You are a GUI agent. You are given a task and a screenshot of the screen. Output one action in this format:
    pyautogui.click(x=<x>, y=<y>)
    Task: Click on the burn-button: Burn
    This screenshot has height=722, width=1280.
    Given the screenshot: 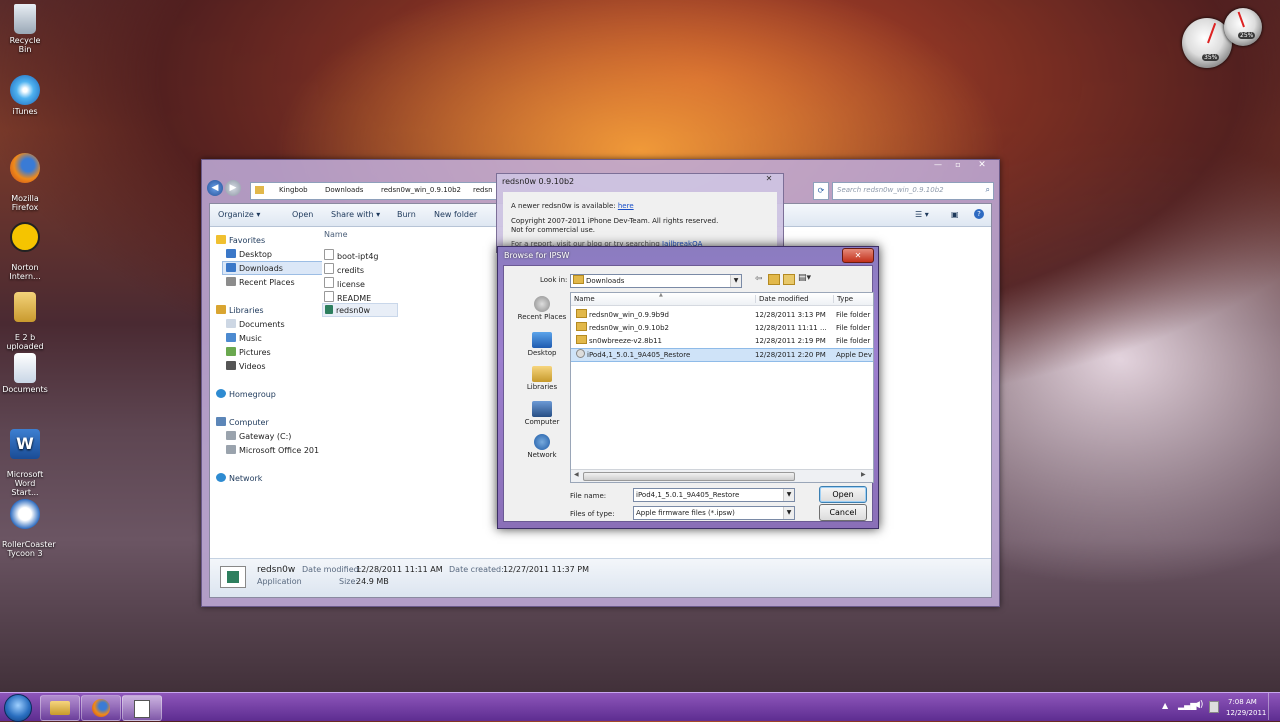 What is the action you would take?
    pyautogui.click(x=406, y=214)
    